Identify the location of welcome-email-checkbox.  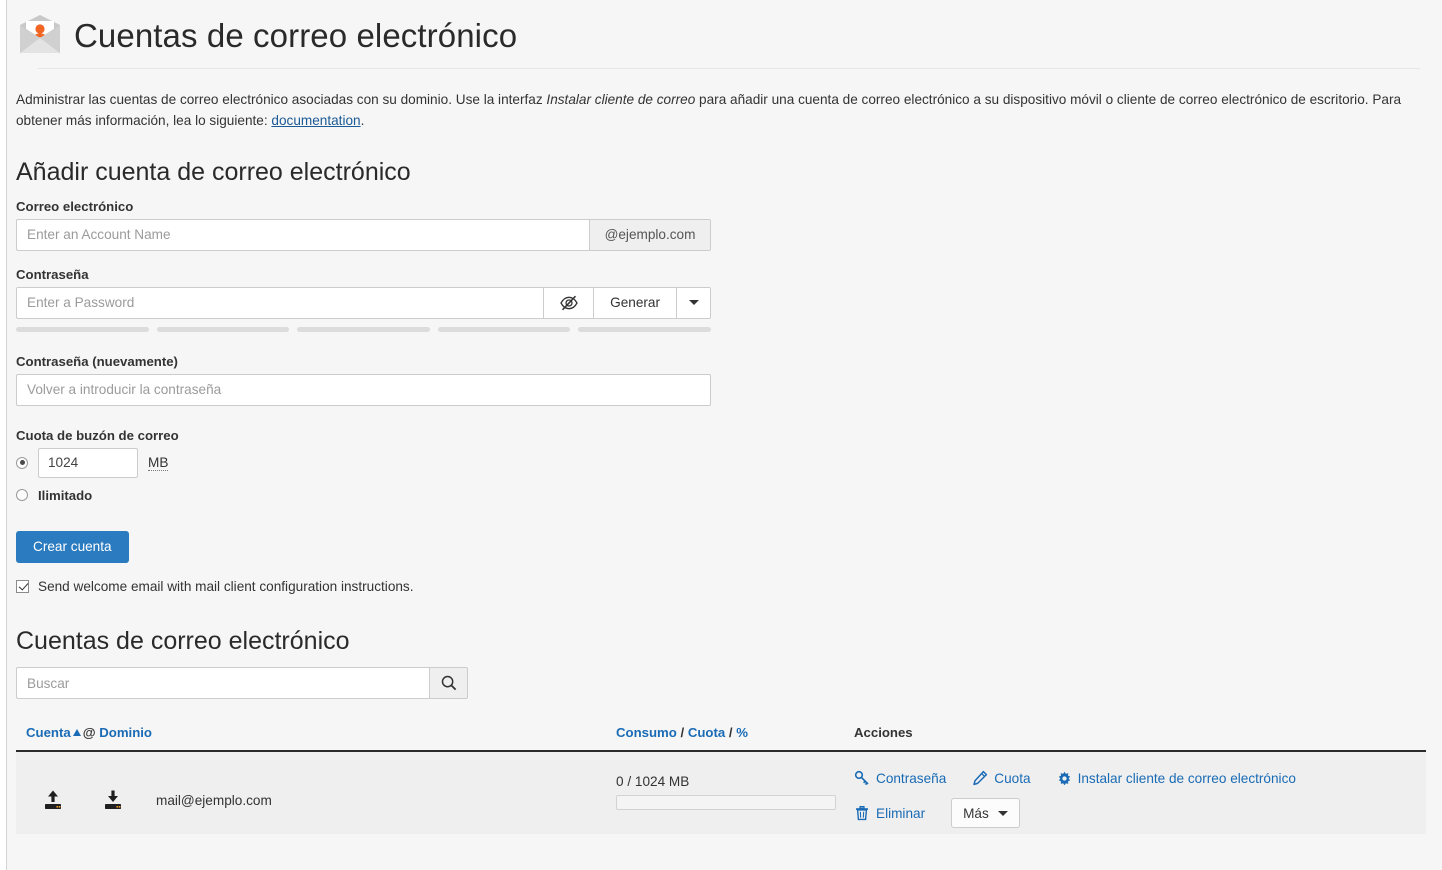
(22, 586).